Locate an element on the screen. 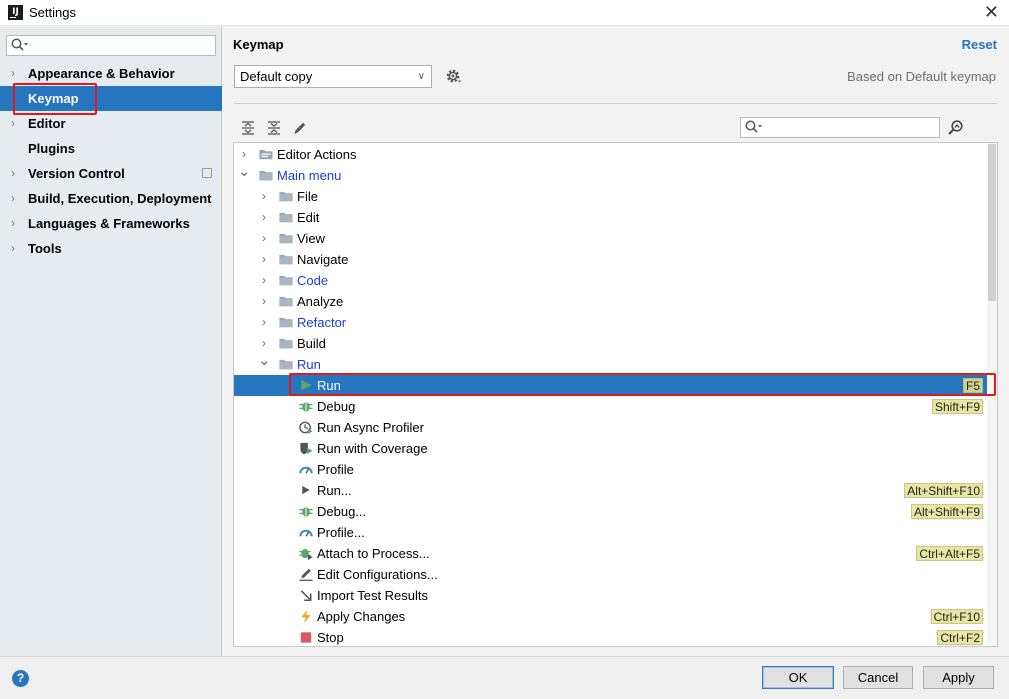  divider is located at coordinates (615, 103).